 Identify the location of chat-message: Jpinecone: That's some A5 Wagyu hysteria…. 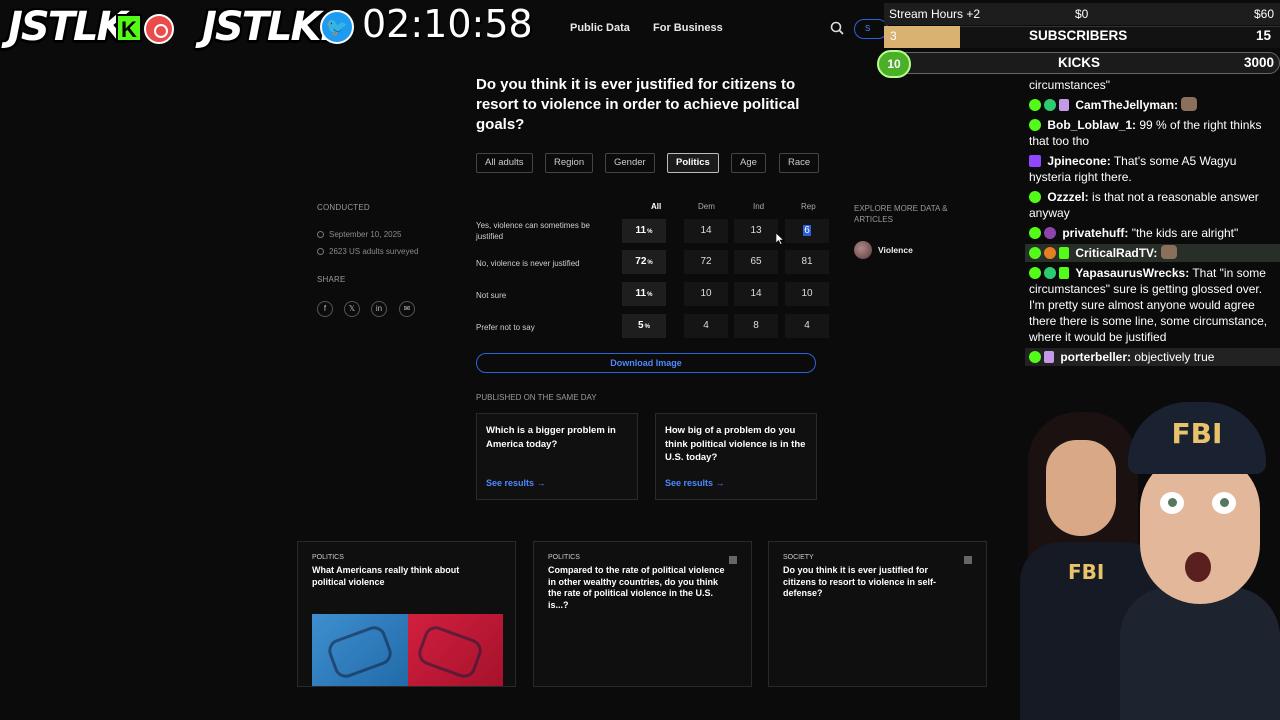
(1133, 169).